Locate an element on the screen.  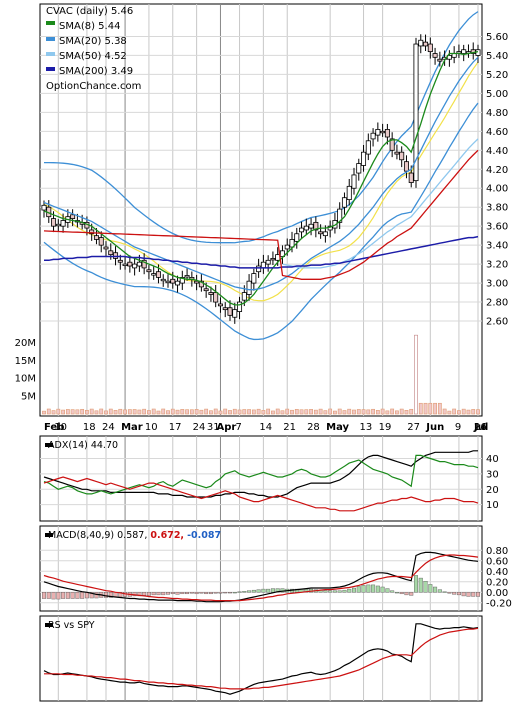
legend-swatch-sma8 is located at coordinates (50, 23).